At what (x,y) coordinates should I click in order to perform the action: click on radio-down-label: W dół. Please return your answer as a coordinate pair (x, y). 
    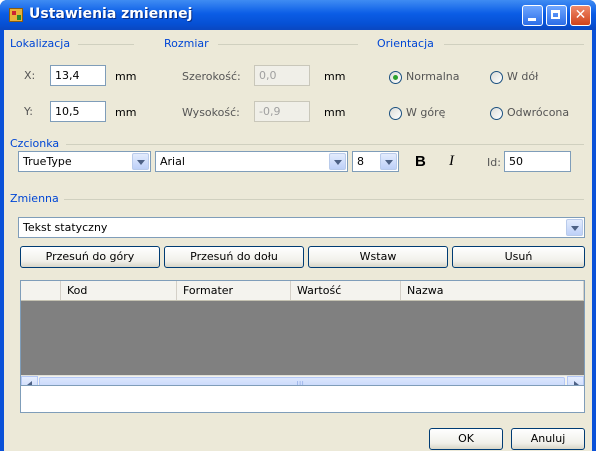
    Looking at the image, I should click on (522, 76).